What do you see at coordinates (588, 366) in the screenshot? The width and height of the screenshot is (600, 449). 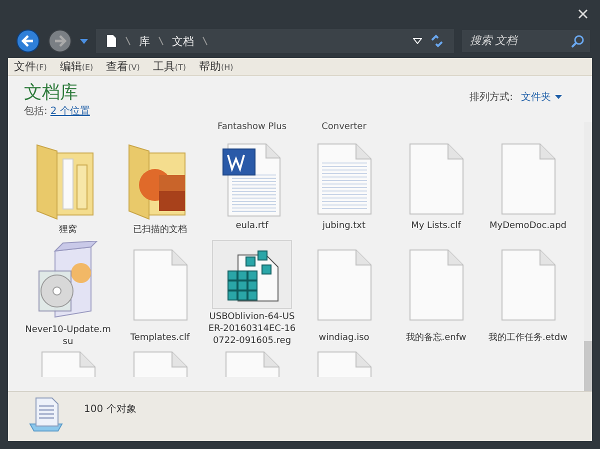 I see `scrollbar-thumb` at bounding box center [588, 366].